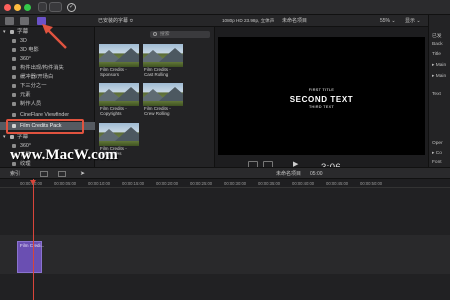 The height and width of the screenshot is (300, 450). What do you see at coordinates (17, 7) in the screenshot?
I see `minimize-window-button` at bounding box center [17, 7].